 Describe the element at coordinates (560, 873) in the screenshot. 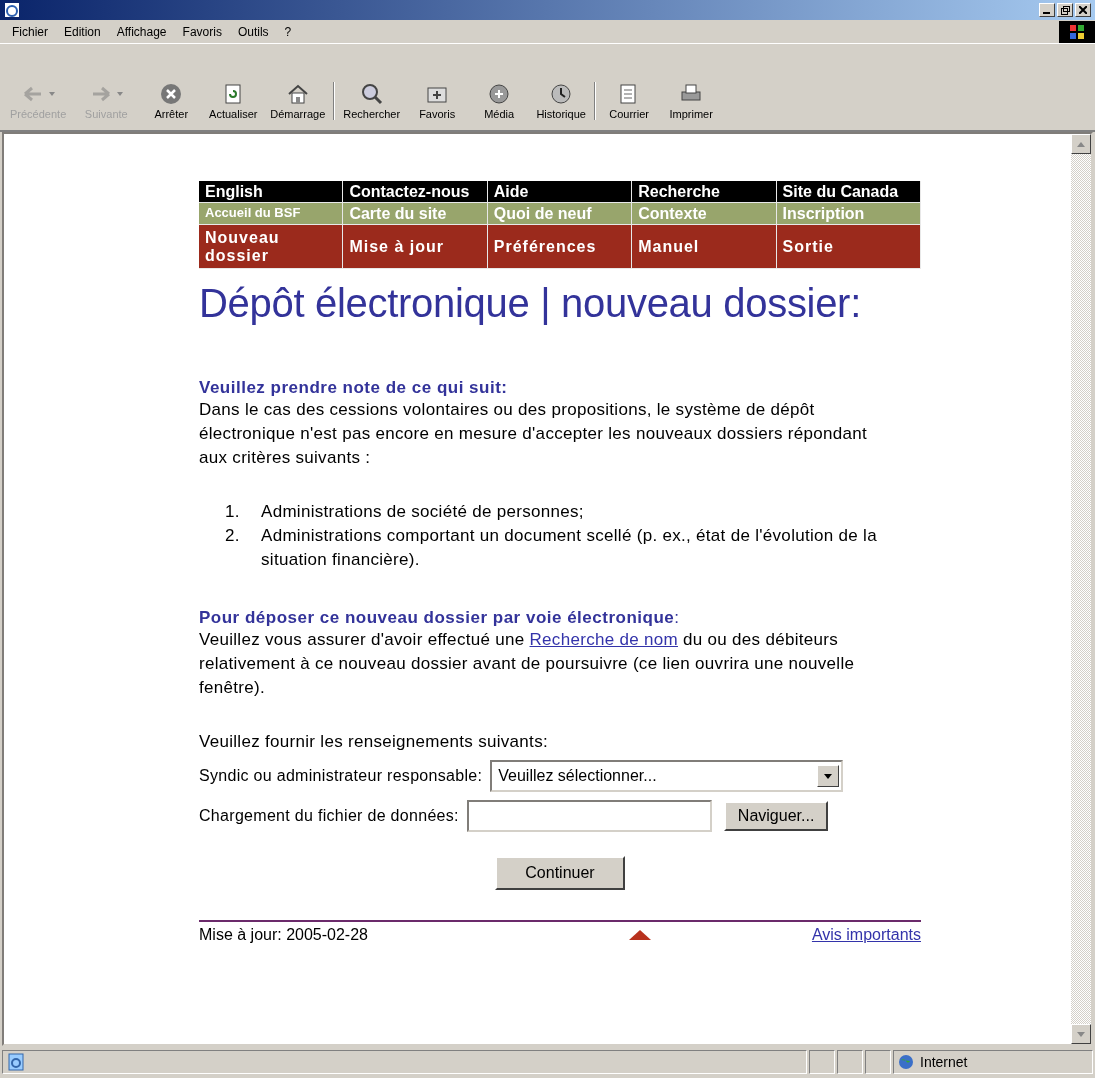

I see `continue-button: Continuer` at that location.